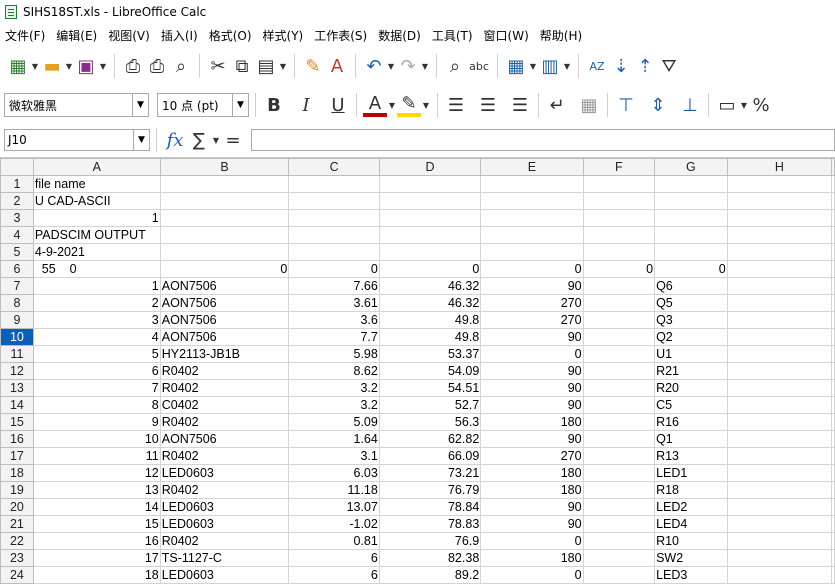 This screenshot has height=584, width=835. What do you see at coordinates (17, 388) in the screenshot?
I see `row-header: 13` at bounding box center [17, 388].